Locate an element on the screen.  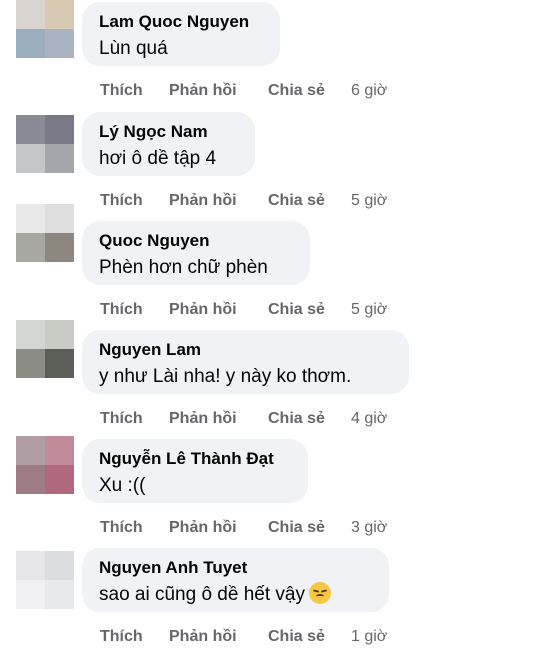
comment-bubble: Lam Quoc Nguyen Lùn quá is located at coordinates (181, 34).